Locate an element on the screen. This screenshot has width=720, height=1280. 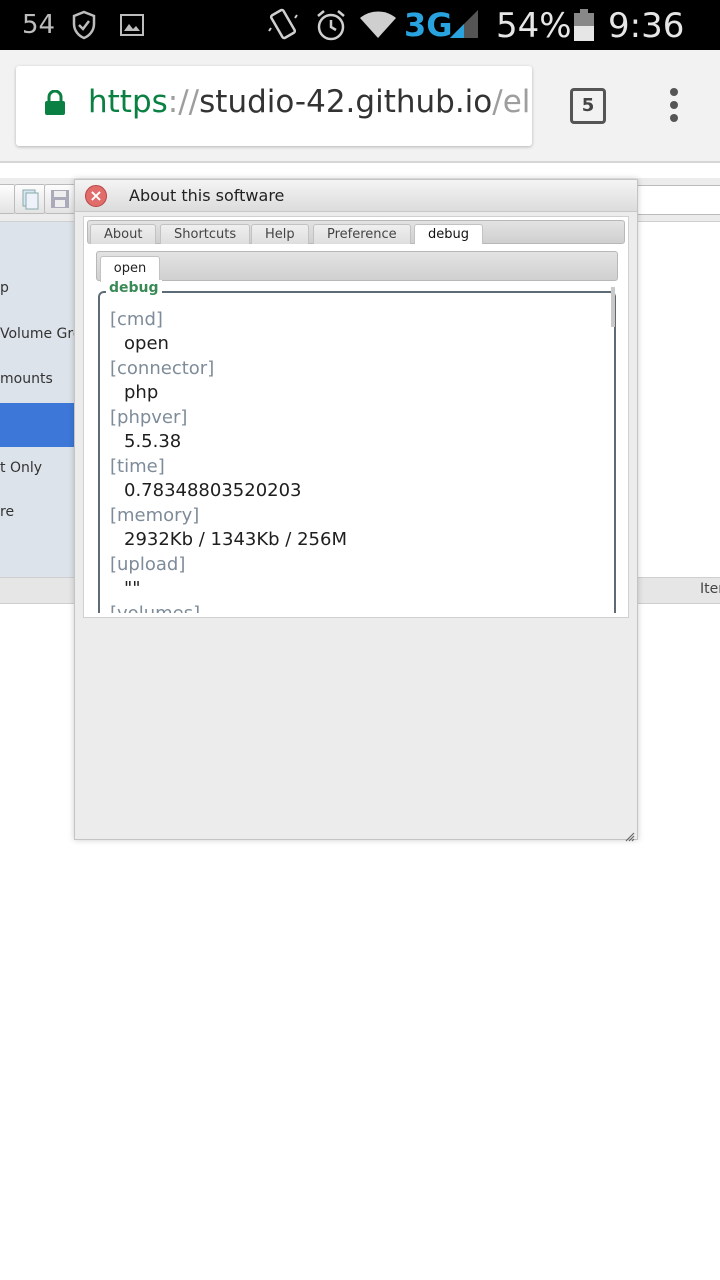
resize-handle-icon is located at coordinates (630, 834).